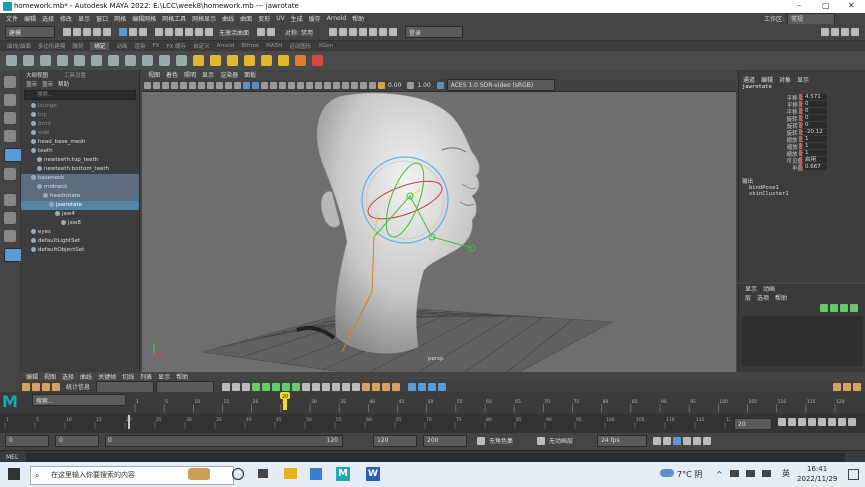  What do you see at coordinates (266, 60) in the screenshot?
I see `parent-constraint-icon` at bounding box center [266, 60].